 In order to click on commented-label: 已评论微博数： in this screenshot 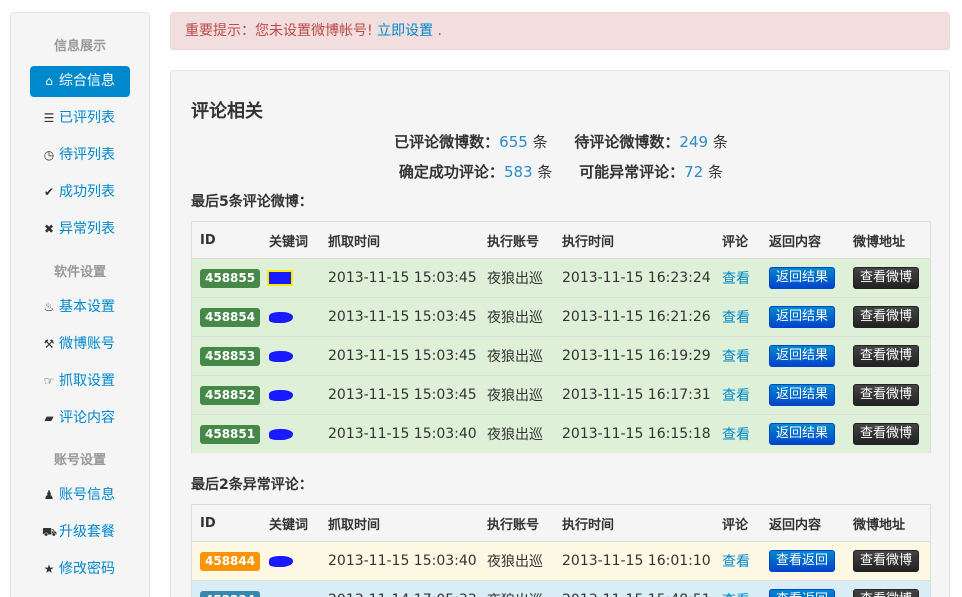, I will do `click(447, 142)`.